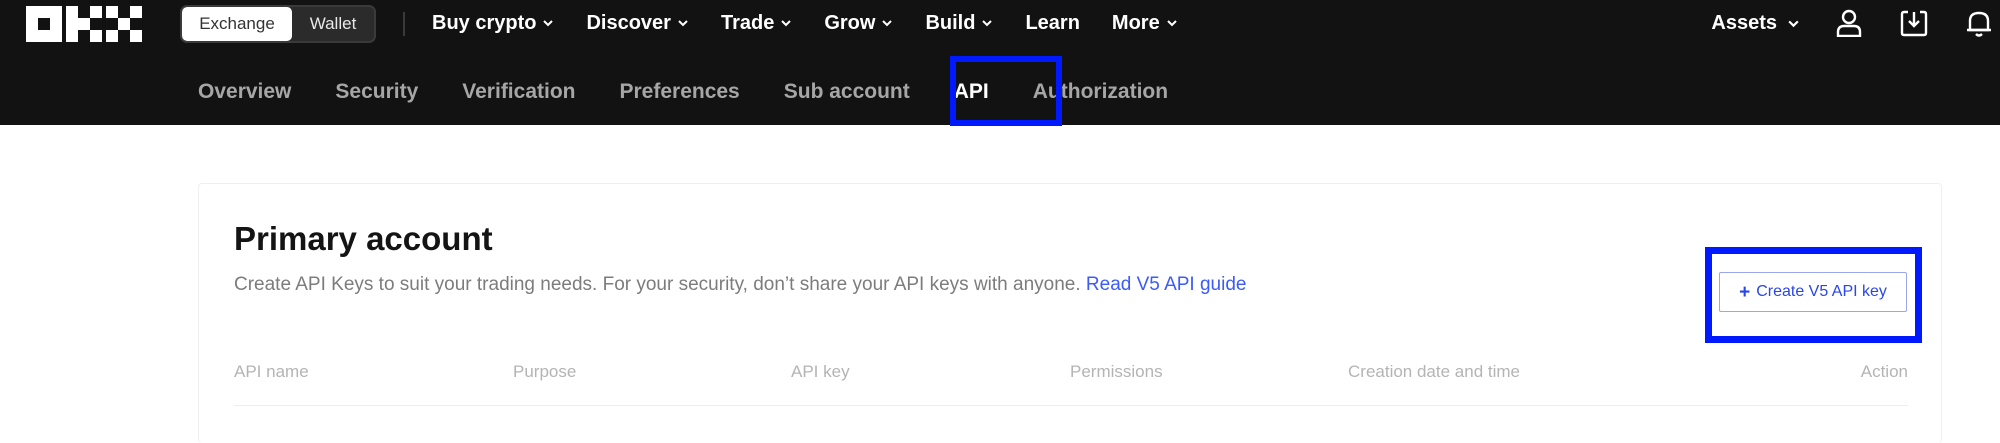 This screenshot has width=2000, height=443. What do you see at coordinates (1979, 23) in the screenshot?
I see `bell-icon` at bounding box center [1979, 23].